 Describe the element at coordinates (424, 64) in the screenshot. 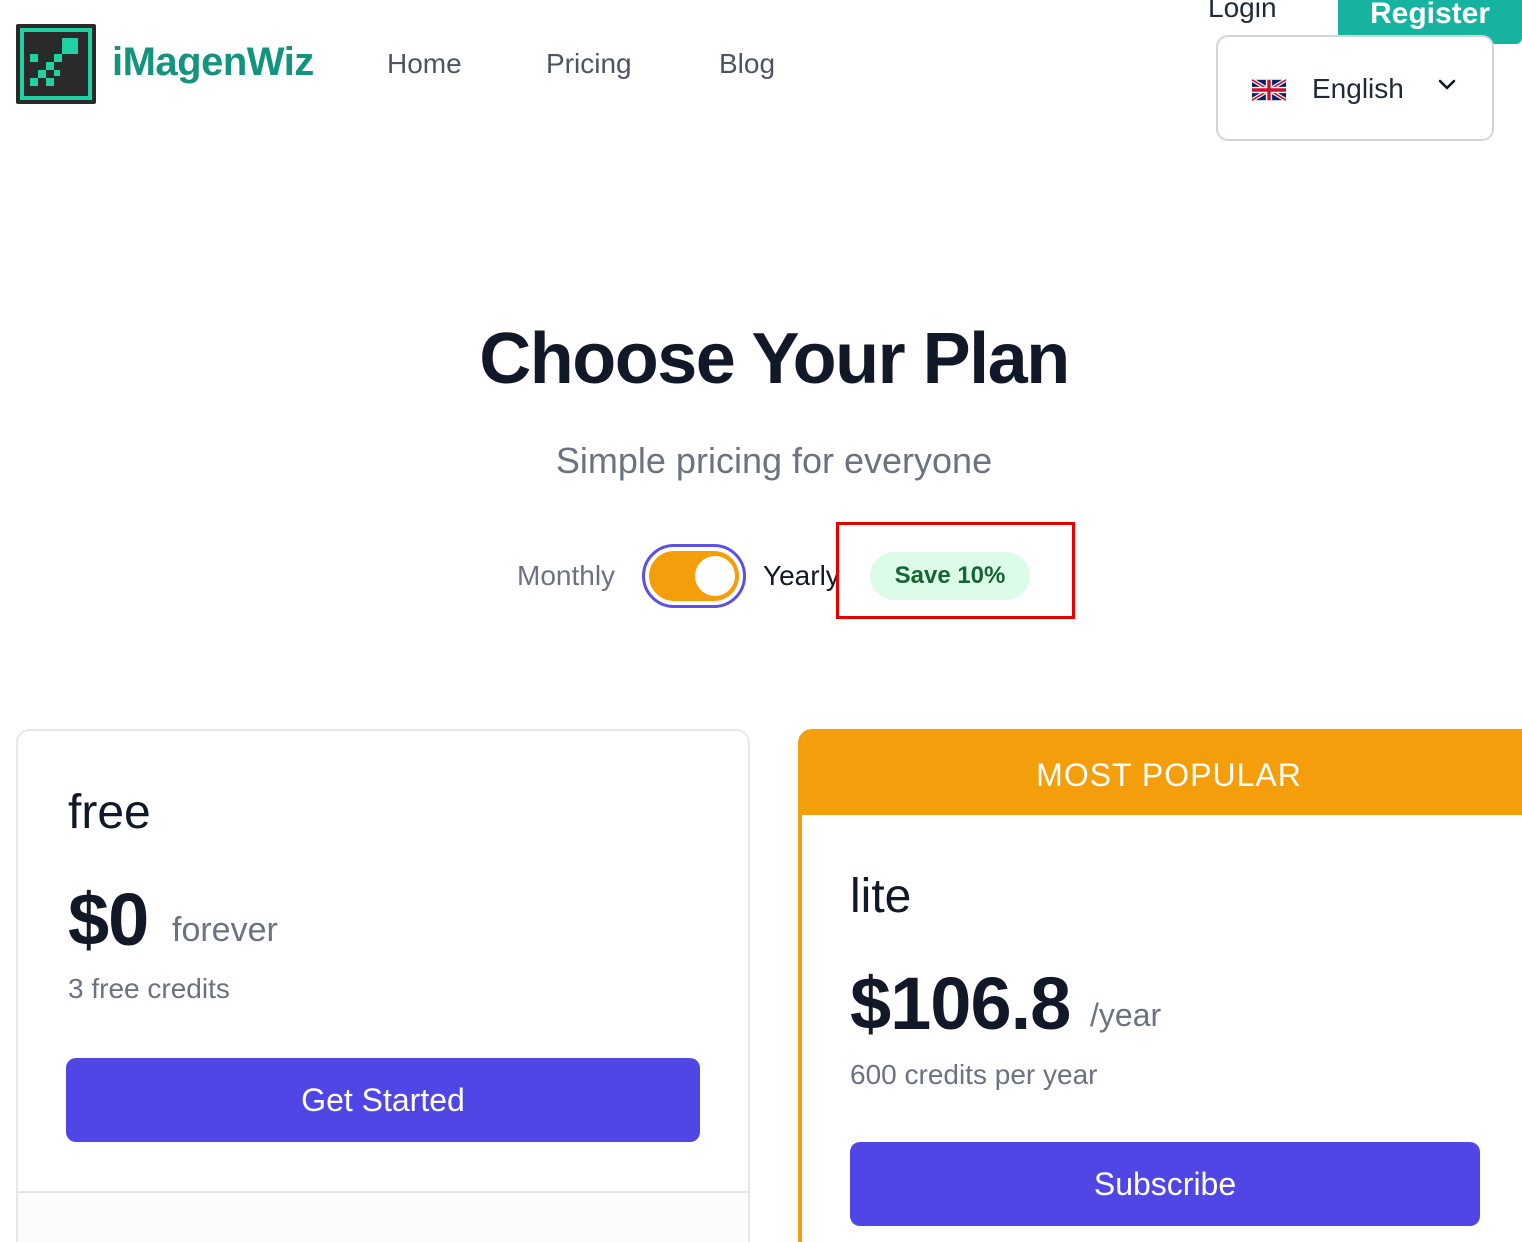

I see `nav-home: Home` at that location.